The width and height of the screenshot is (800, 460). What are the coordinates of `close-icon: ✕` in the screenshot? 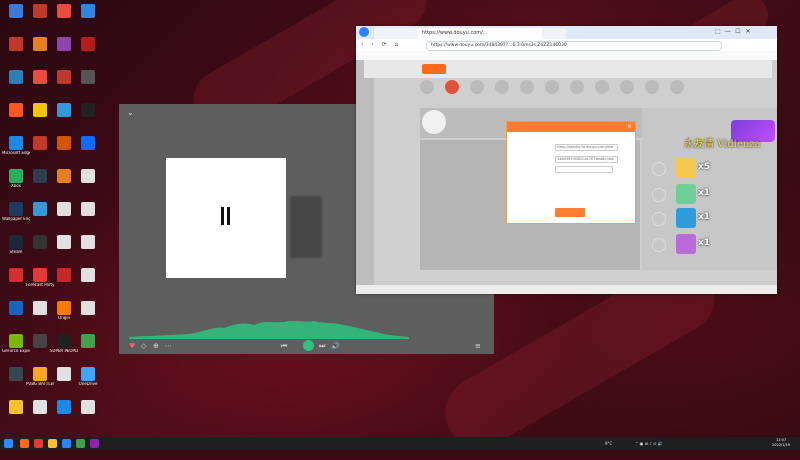 It's located at (748, 32).